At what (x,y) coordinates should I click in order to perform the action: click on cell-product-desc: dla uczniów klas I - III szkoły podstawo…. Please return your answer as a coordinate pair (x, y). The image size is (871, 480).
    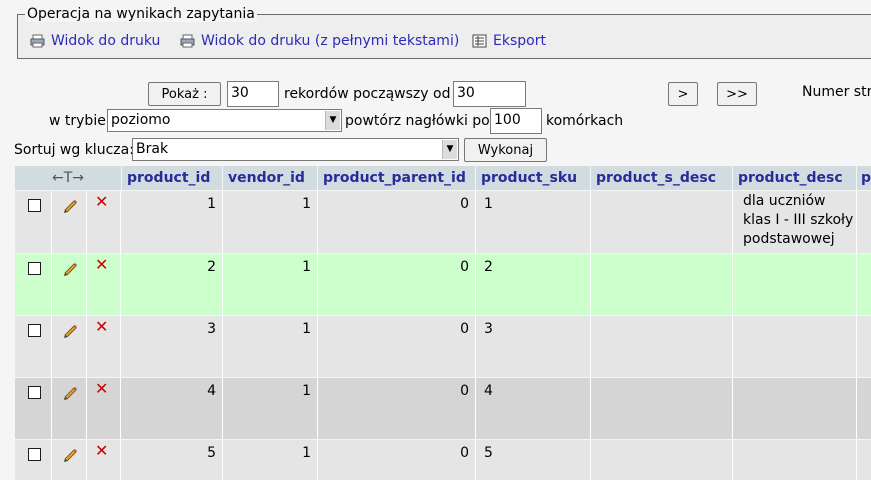
    Looking at the image, I should click on (795, 222).